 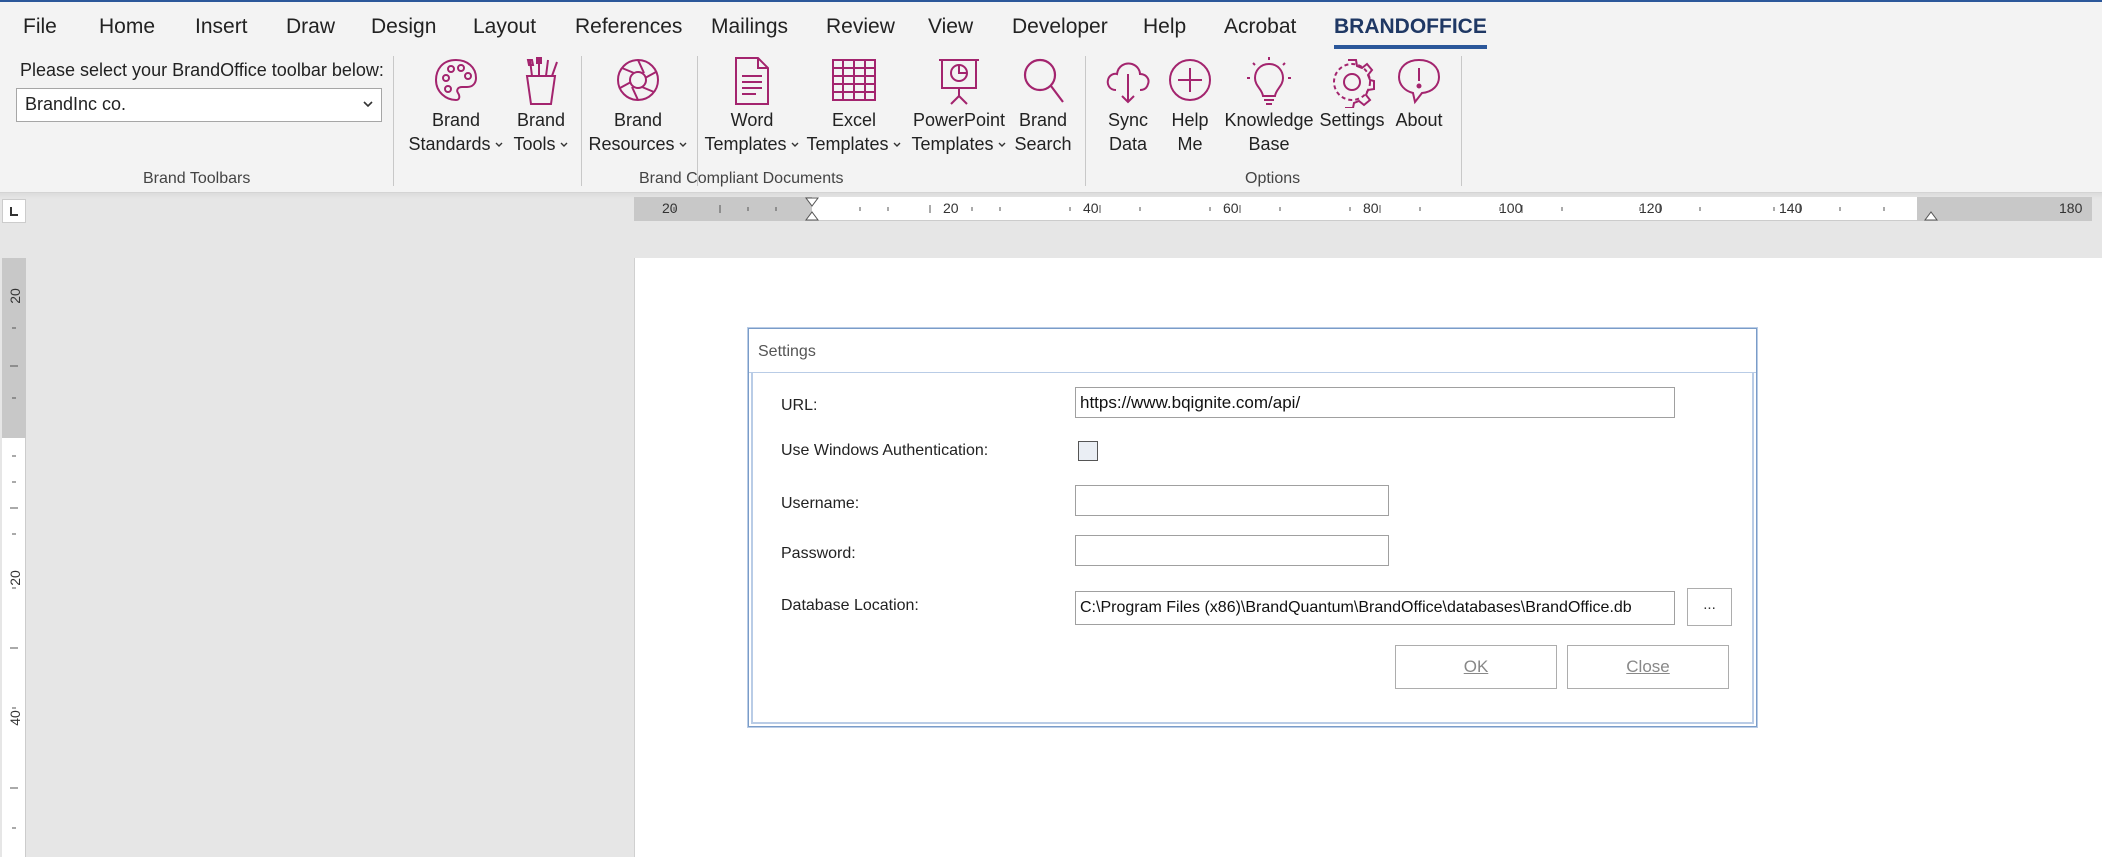 I want to click on ok-button: OK, so click(x=1476, y=667).